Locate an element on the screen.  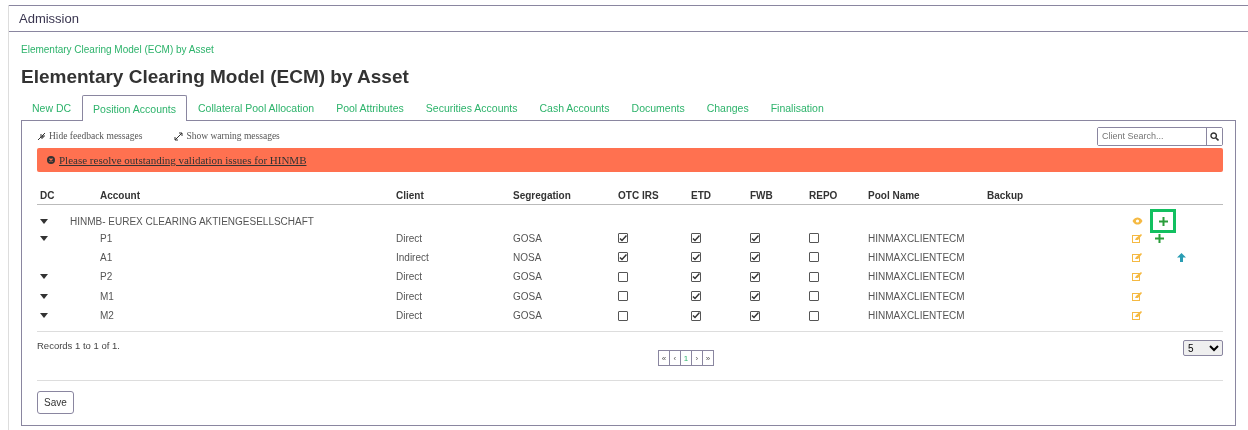
add-button is located at coordinates (1163, 221).